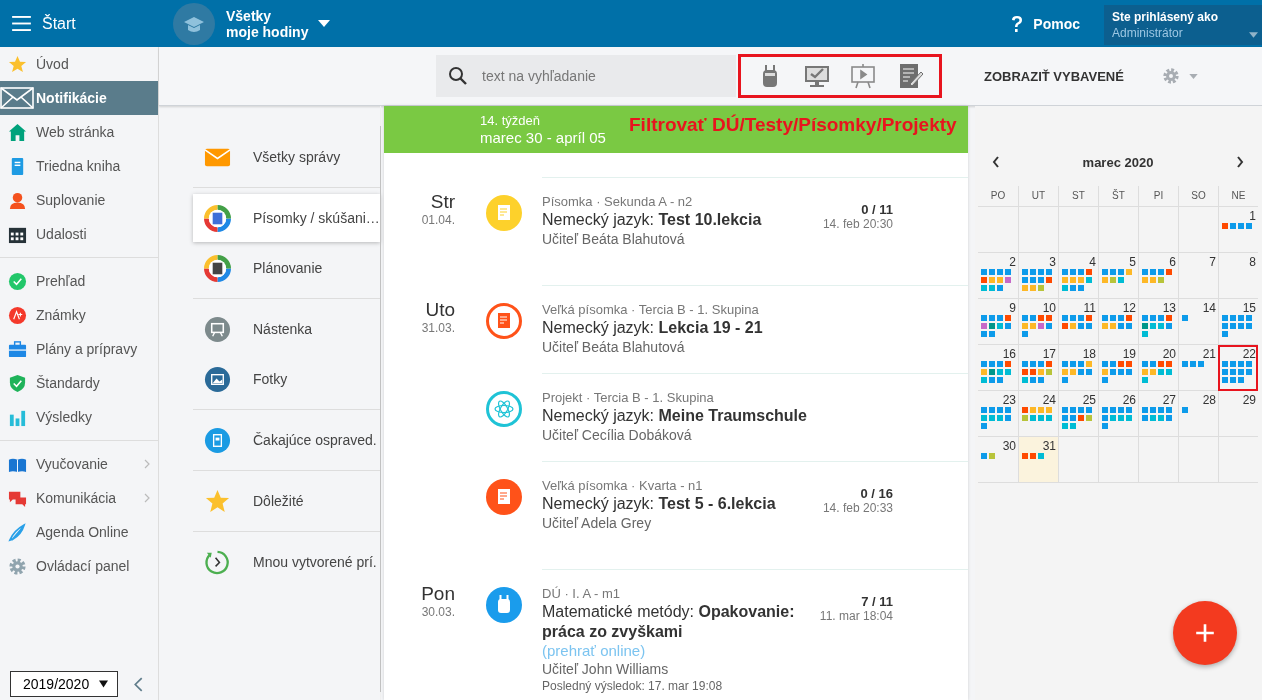 The height and width of the screenshot is (700, 1262). I want to click on calendar-day: 3, so click(1038, 276).